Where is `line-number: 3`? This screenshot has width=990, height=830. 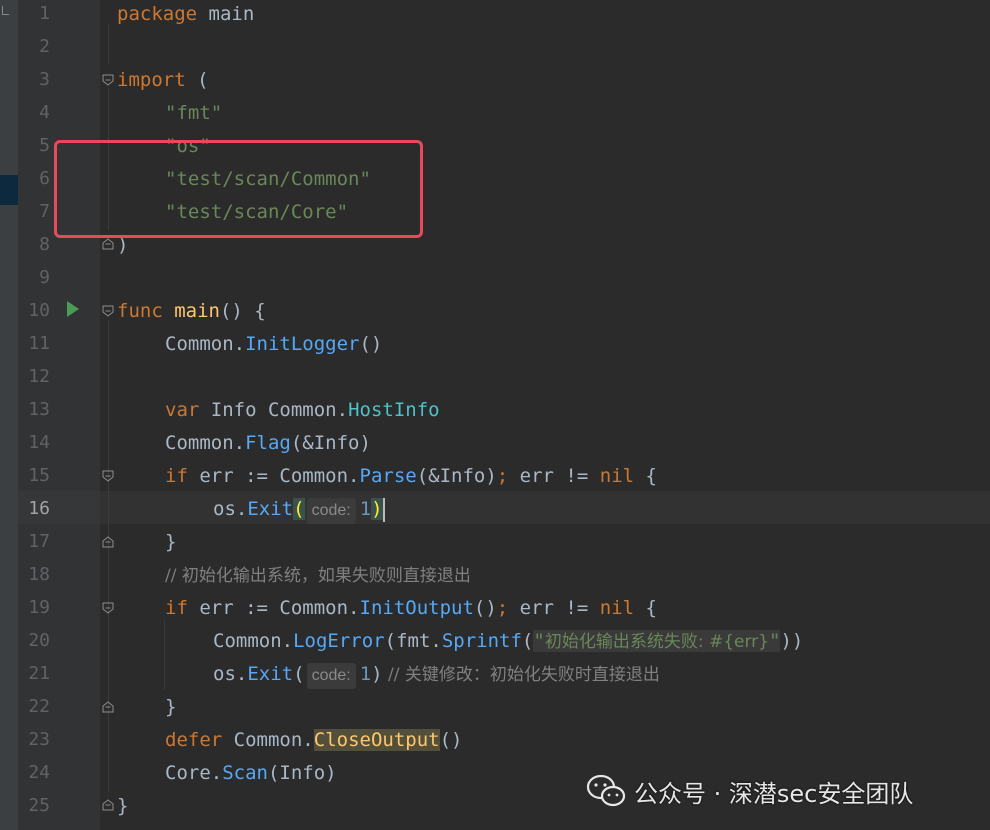
line-number: 3 is located at coordinates (34, 82).